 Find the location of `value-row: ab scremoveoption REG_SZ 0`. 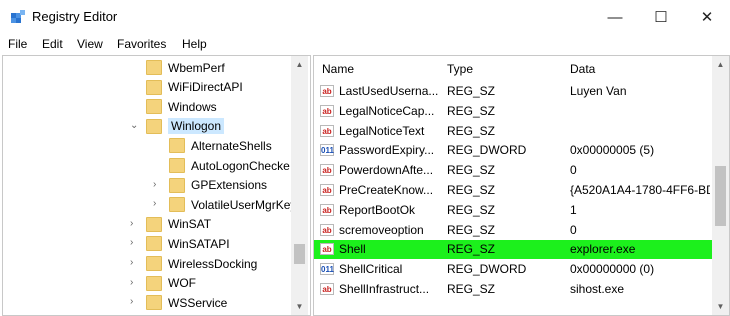

value-row: ab scremoveoption REG_SZ 0 is located at coordinates (513, 230).